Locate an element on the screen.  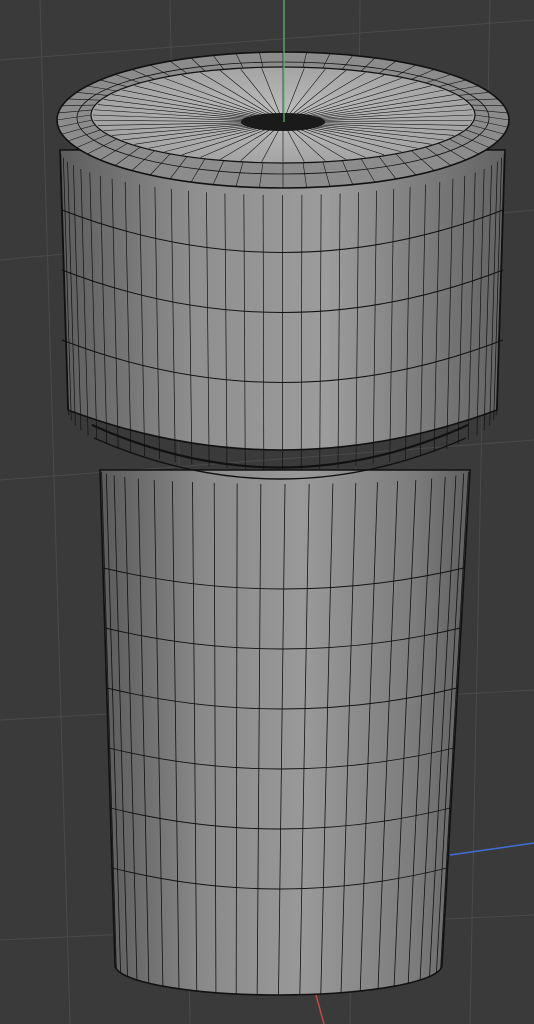
cap-top-pole is located at coordinates (283, 122).